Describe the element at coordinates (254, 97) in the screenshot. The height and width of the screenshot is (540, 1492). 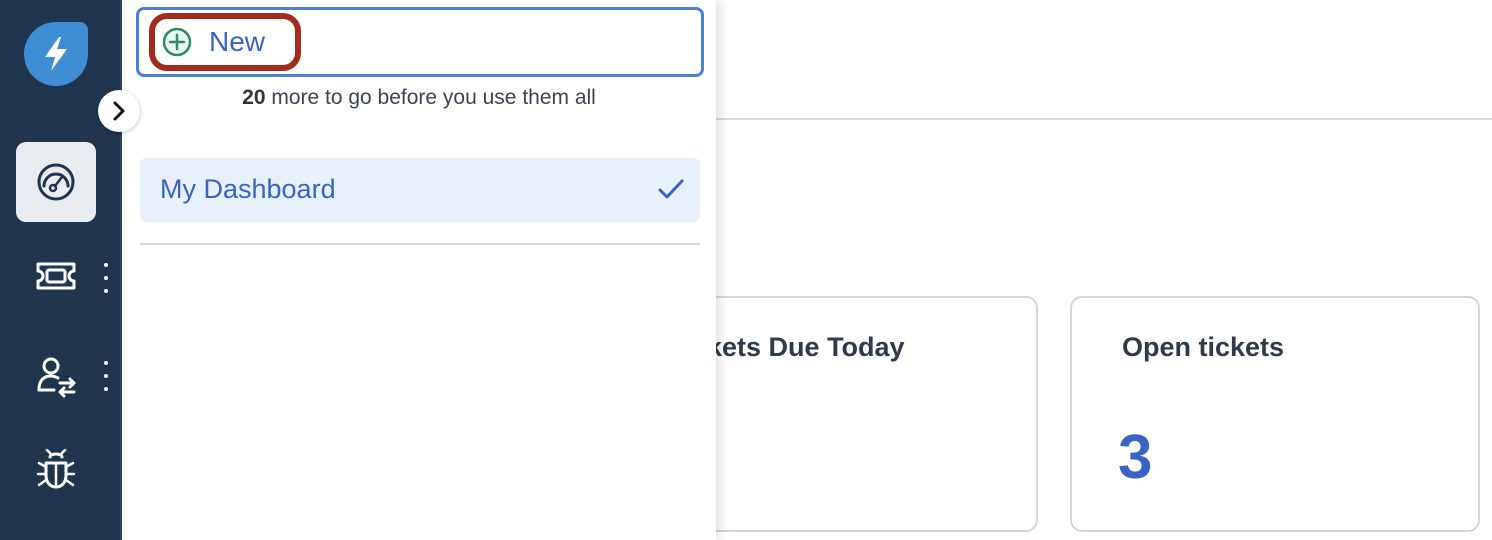
I see `remaining-count: 20` at that location.